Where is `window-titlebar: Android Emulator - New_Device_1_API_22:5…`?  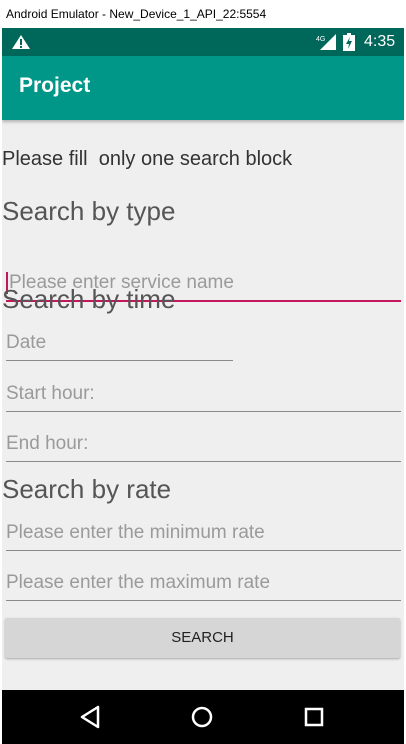 window-titlebar: Android Emulator - New_Device_1_API_22:5… is located at coordinates (203, 14).